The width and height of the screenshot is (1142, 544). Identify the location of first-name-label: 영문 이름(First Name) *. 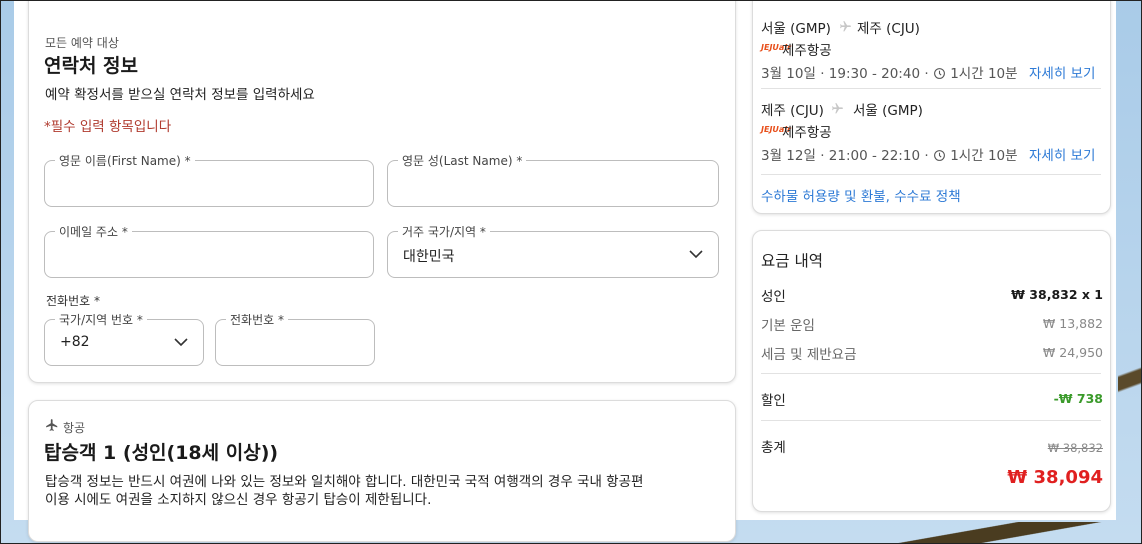
(125, 160).